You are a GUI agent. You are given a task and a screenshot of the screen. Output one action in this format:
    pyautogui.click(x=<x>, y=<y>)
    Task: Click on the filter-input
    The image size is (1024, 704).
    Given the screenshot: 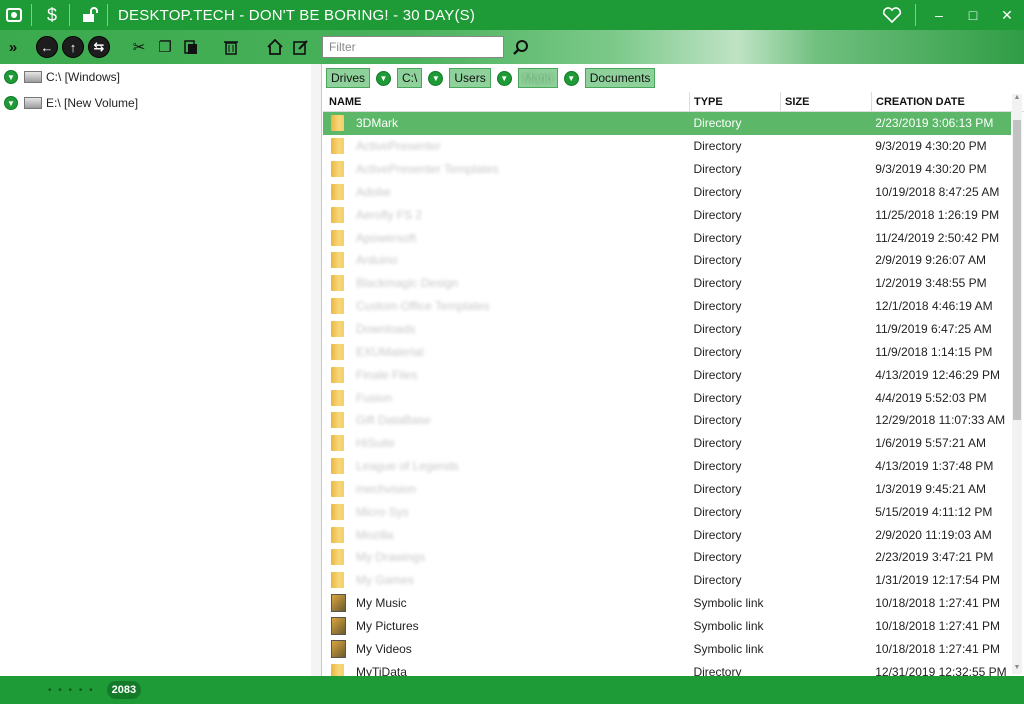 What is the action you would take?
    pyautogui.click(x=413, y=47)
    